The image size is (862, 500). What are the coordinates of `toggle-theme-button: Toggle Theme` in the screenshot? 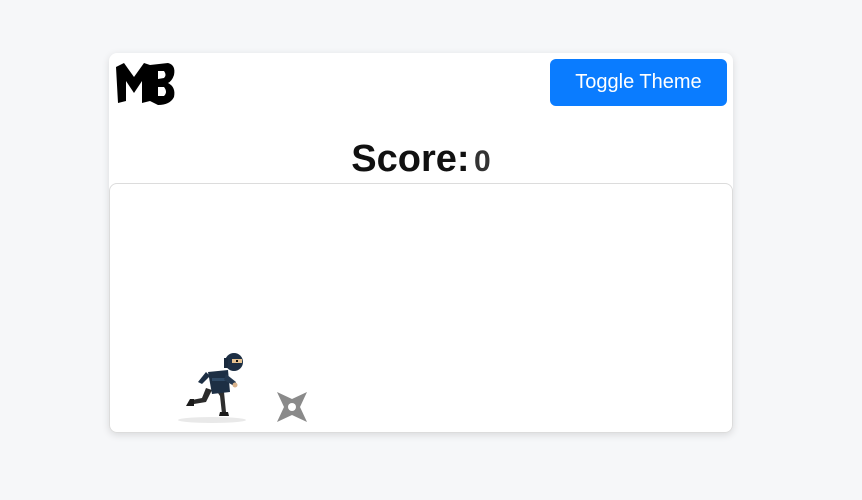 It's located at (638, 82).